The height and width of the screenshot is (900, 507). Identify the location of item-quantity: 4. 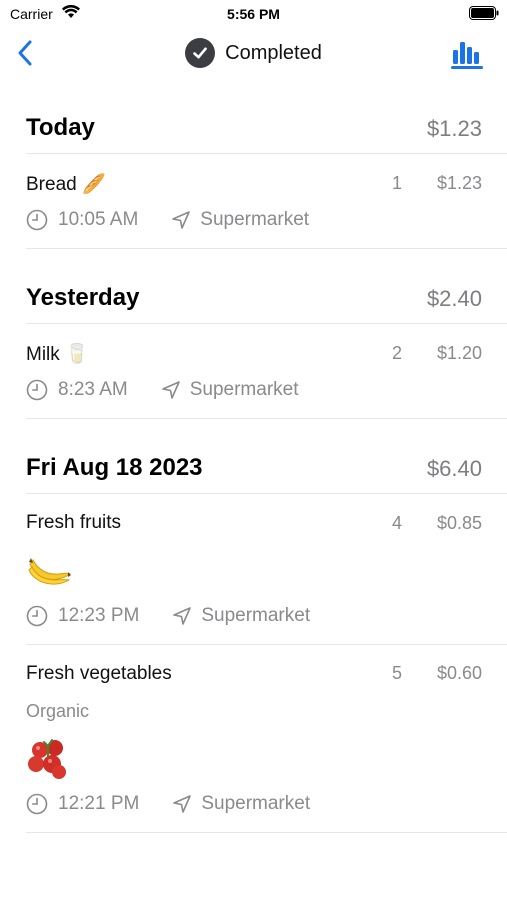
(396, 523).